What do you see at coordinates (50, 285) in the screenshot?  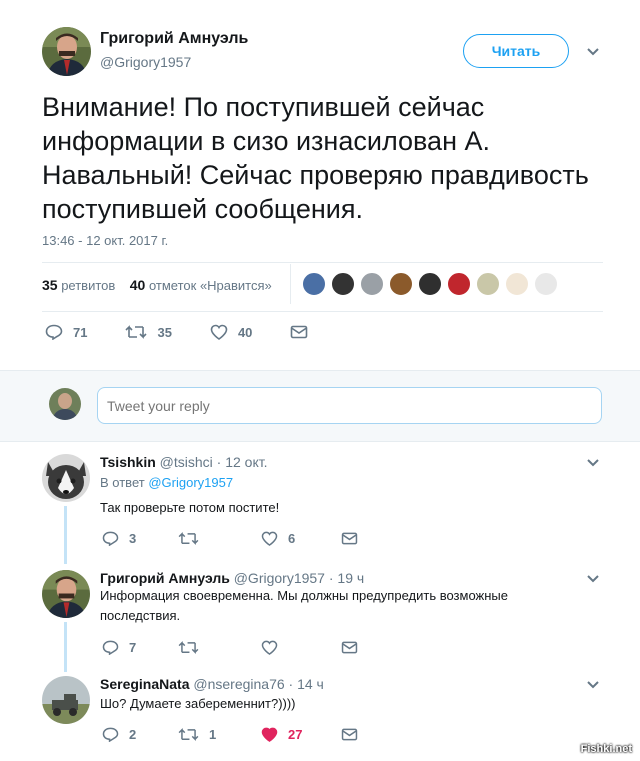 I see `retweets-count: 35` at bounding box center [50, 285].